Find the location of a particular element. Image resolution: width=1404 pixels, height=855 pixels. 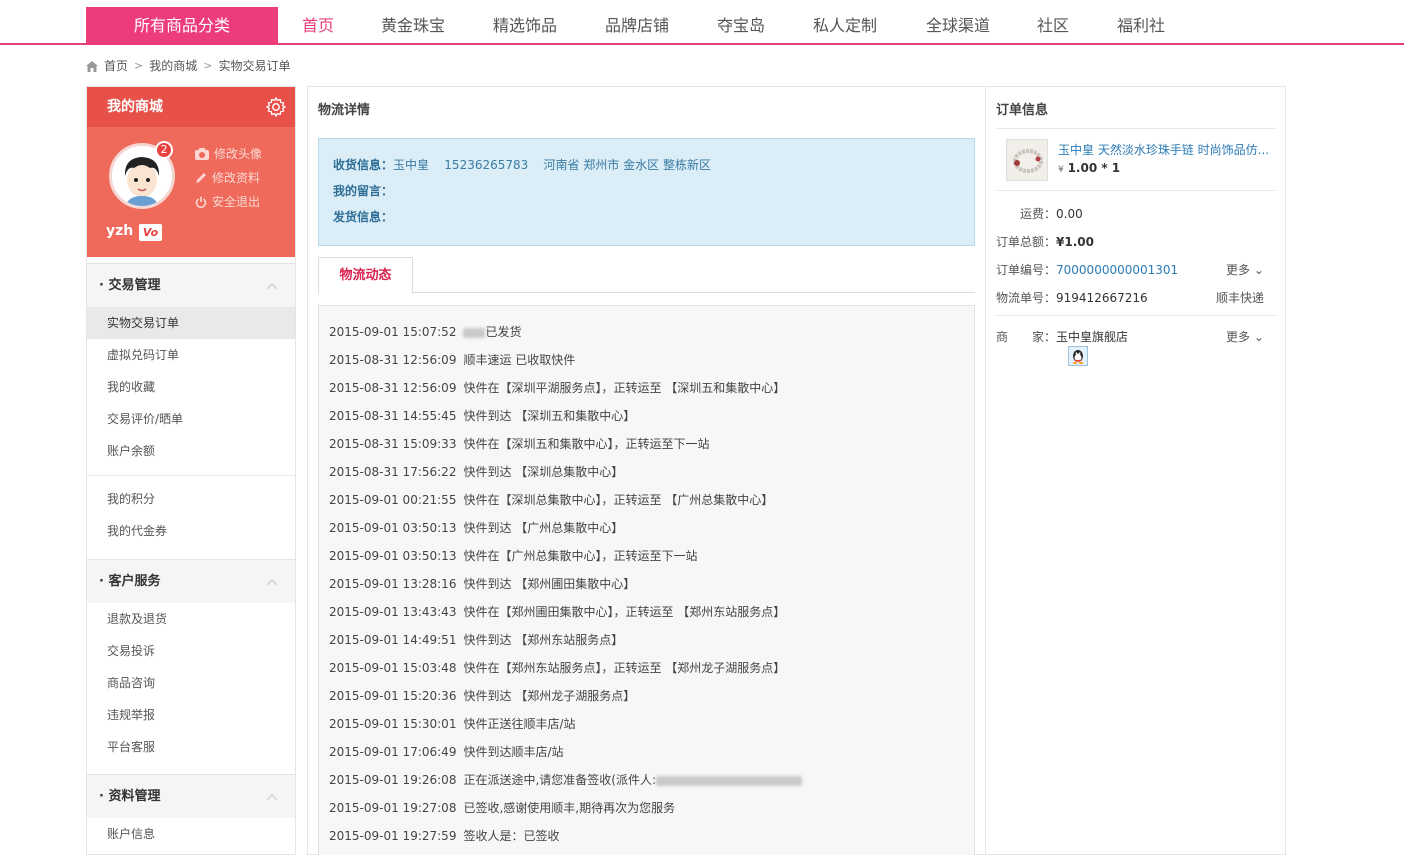

seller-row: 商 家：玉中皇旗舰店 is located at coordinates (1062, 337).